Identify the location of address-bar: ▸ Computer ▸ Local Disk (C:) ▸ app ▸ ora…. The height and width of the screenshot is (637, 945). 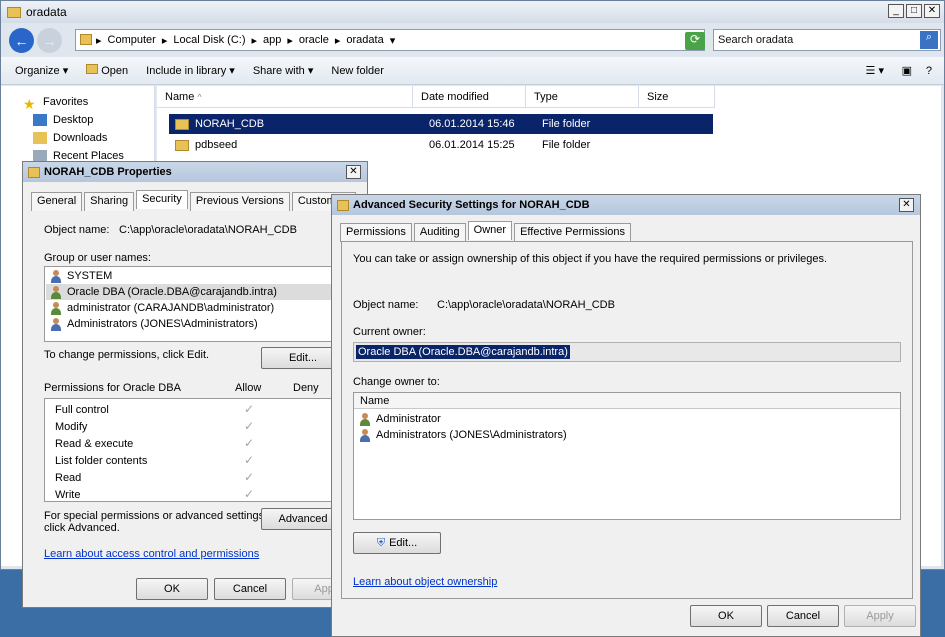
(390, 40).